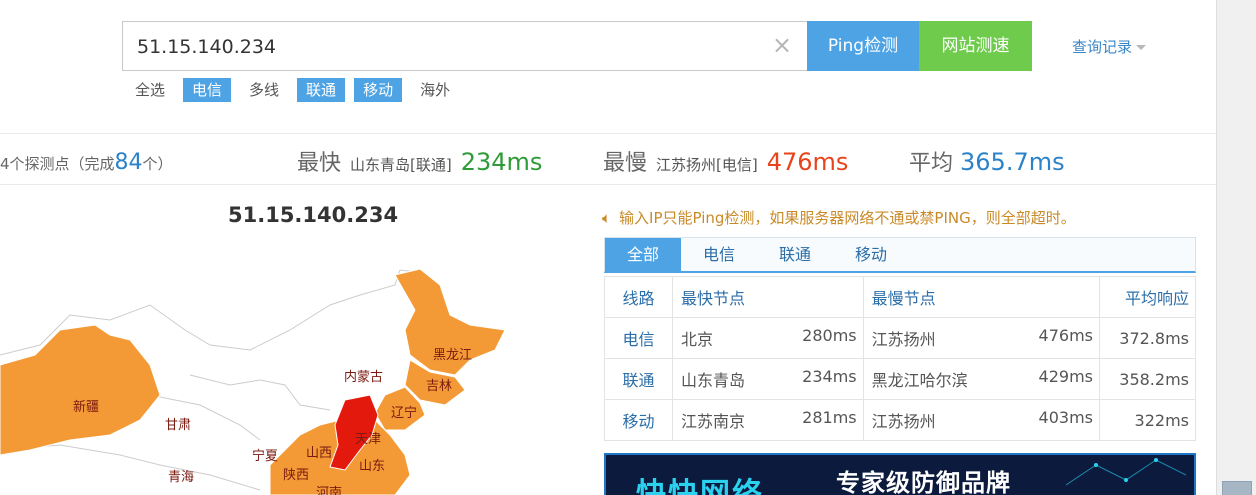 The width and height of the screenshot is (1256, 495). Describe the element at coordinates (435, 90) in the screenshot. I see `filter-overseas: 海外` at that location.